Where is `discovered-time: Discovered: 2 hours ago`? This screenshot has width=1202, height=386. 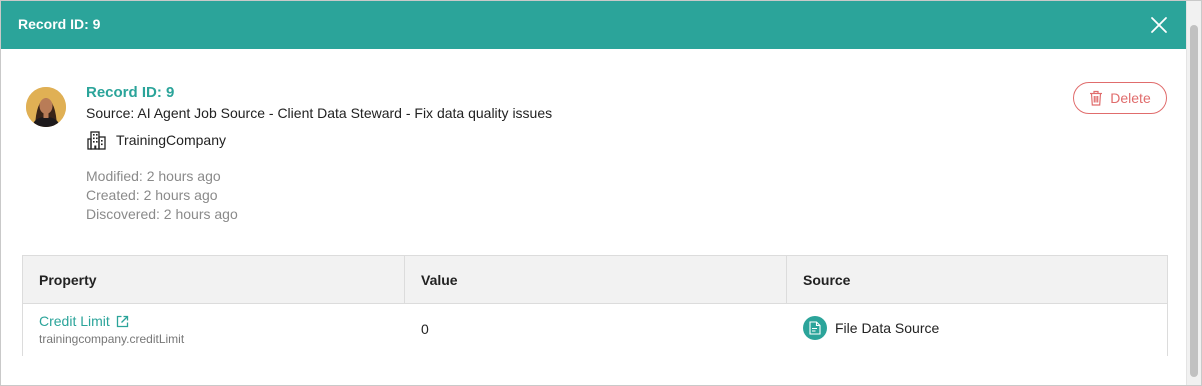 discovered-time: Discovered: 2 hours ago is located at coordinates (162, 214).